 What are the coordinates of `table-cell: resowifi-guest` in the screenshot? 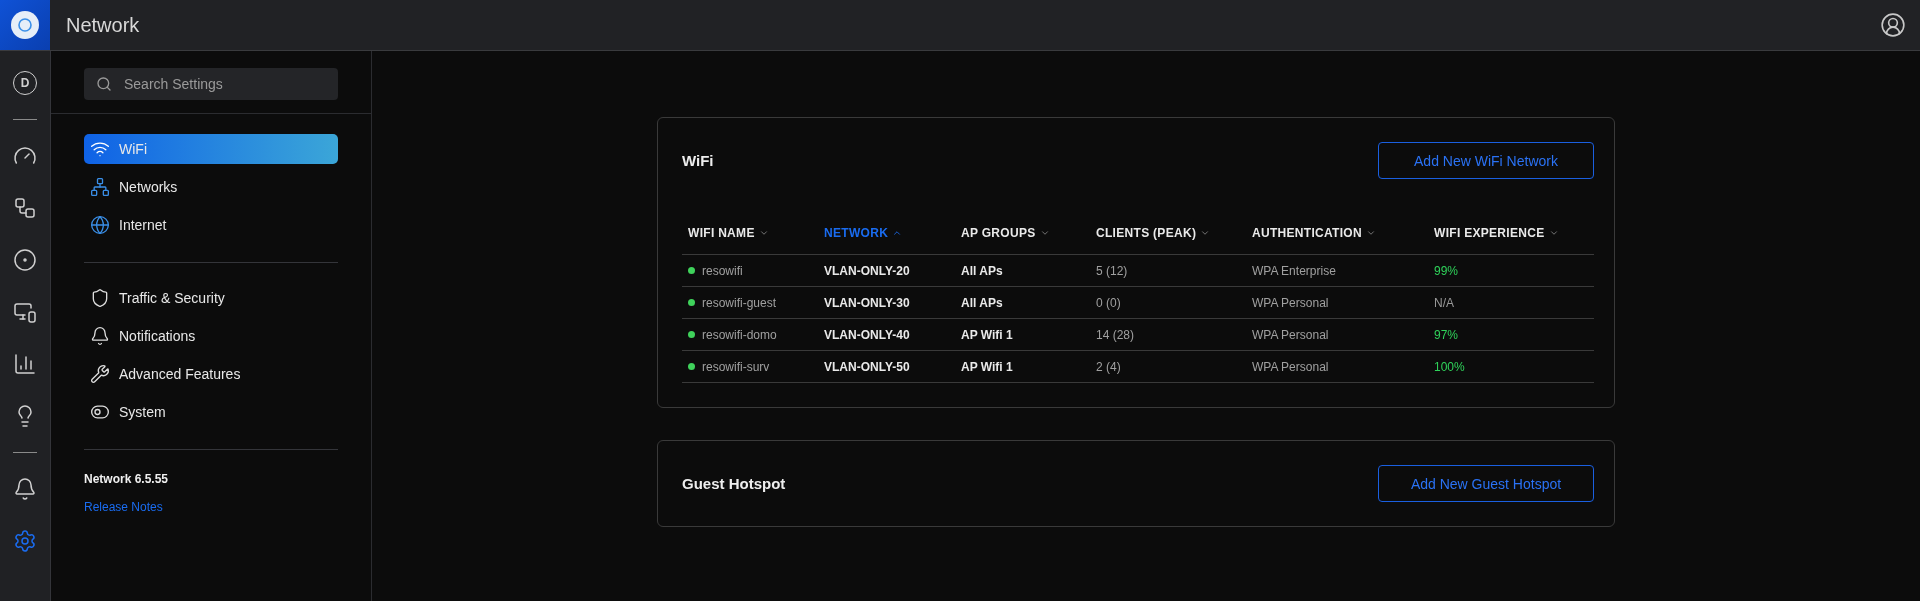 It's located at (739, 302).